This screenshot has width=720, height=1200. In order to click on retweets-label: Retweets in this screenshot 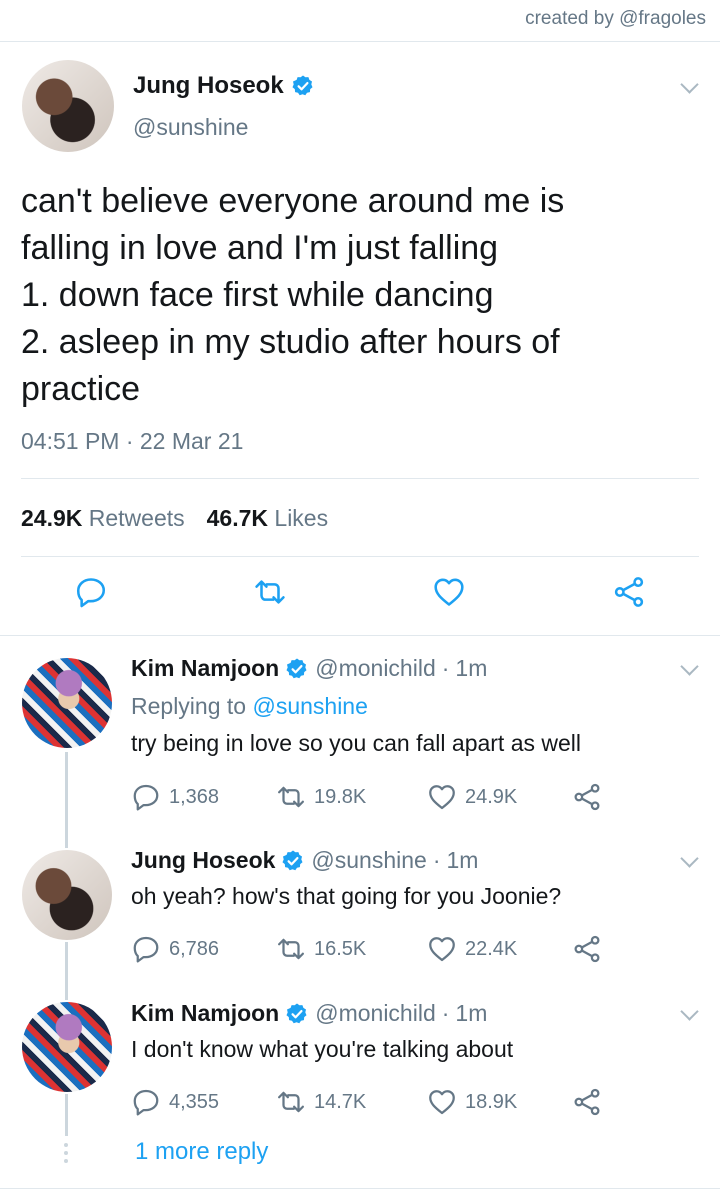, I will do `click(136, 518)`.